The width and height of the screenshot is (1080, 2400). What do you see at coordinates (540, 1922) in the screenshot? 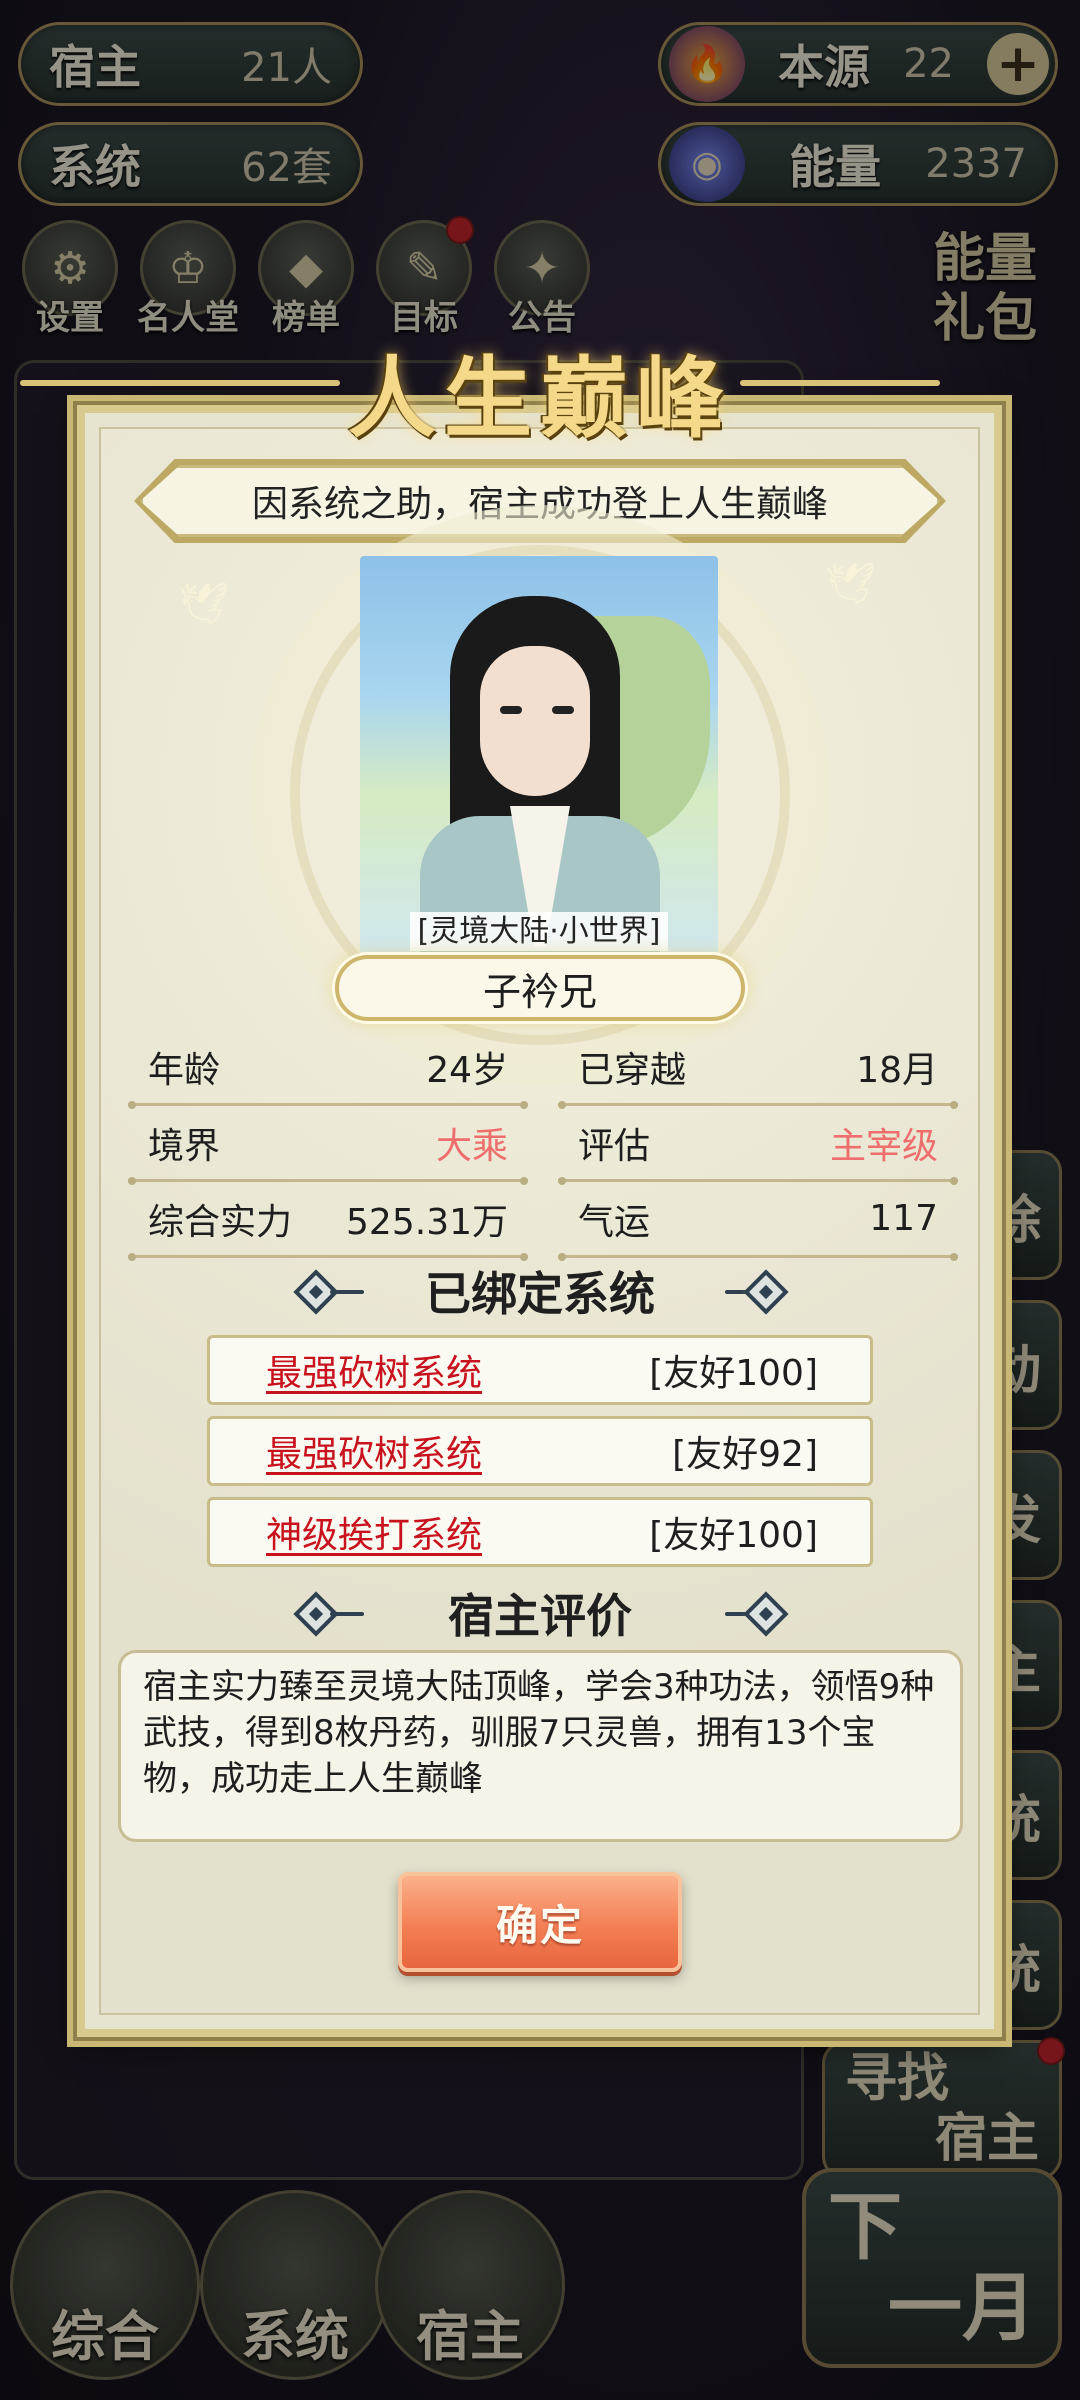
I see `confirm-button: 确定` at bounding box center [540, 1922].